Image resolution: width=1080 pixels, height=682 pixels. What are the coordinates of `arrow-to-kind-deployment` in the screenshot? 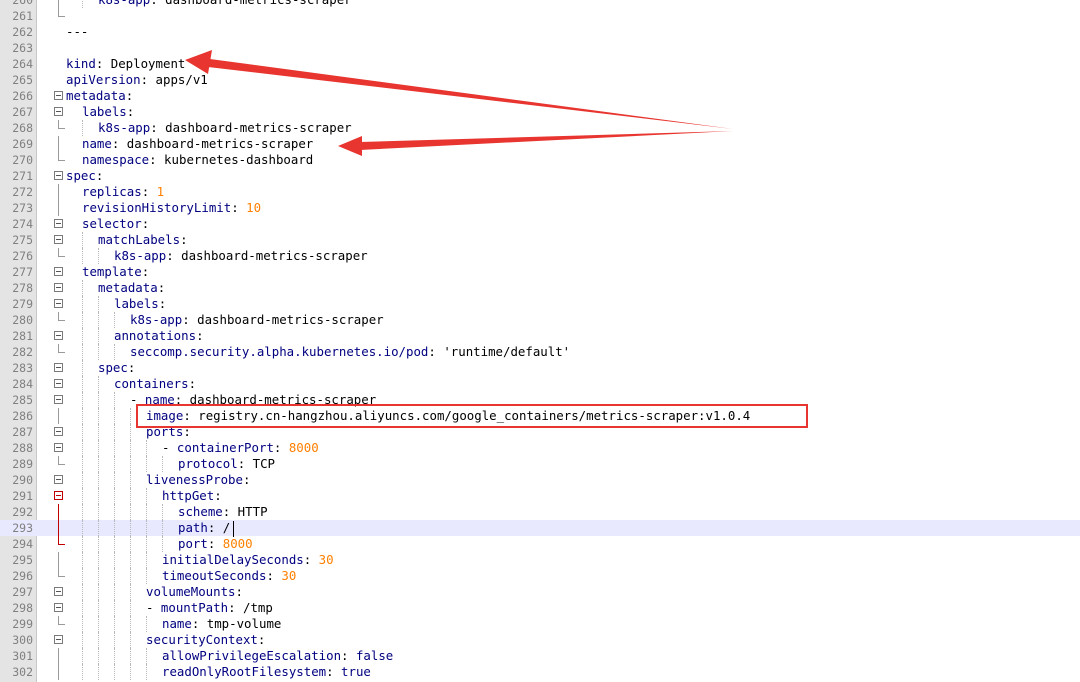 It's located at (459, 89).